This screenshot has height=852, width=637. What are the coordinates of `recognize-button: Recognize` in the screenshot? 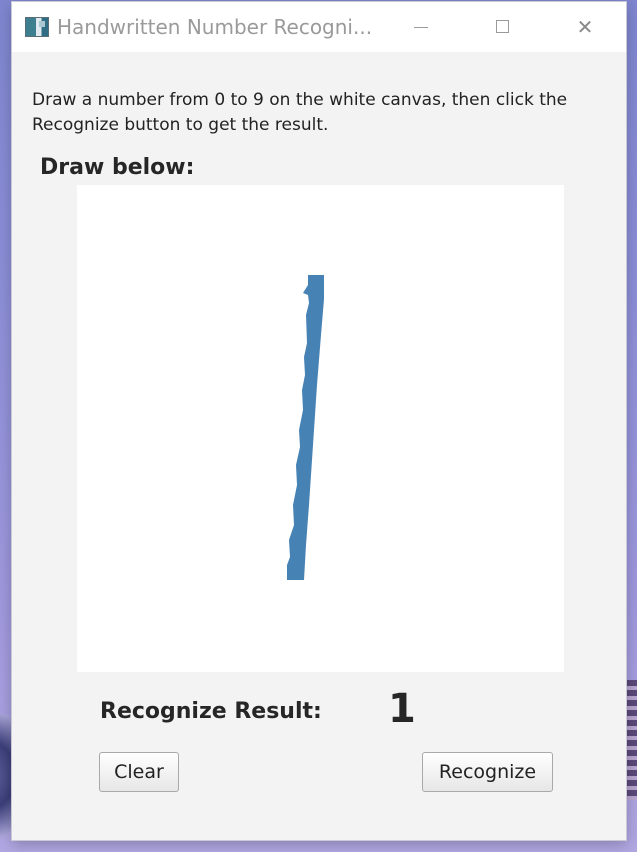 It's located at (487, 772).